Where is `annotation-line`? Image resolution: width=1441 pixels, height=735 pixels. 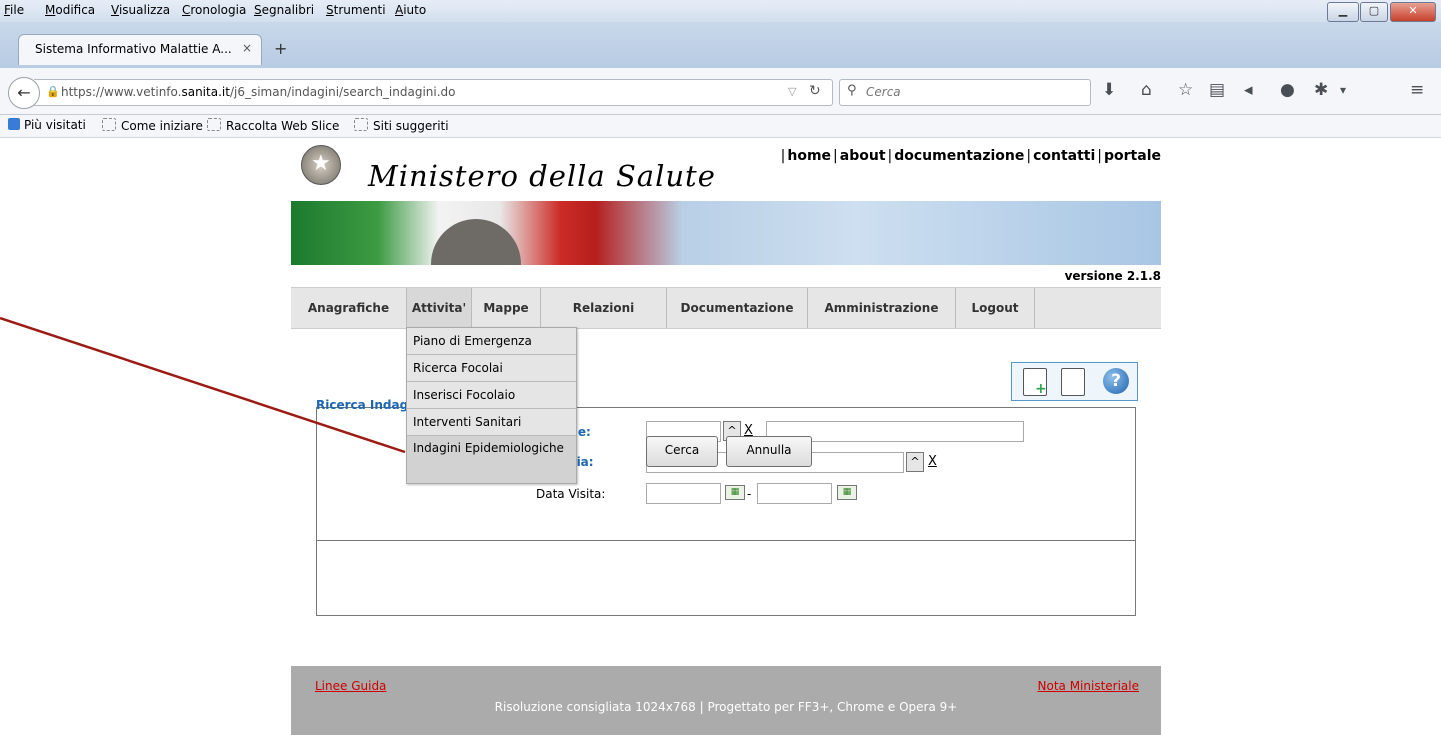 annotation-line is located at coordinates (203, 385).